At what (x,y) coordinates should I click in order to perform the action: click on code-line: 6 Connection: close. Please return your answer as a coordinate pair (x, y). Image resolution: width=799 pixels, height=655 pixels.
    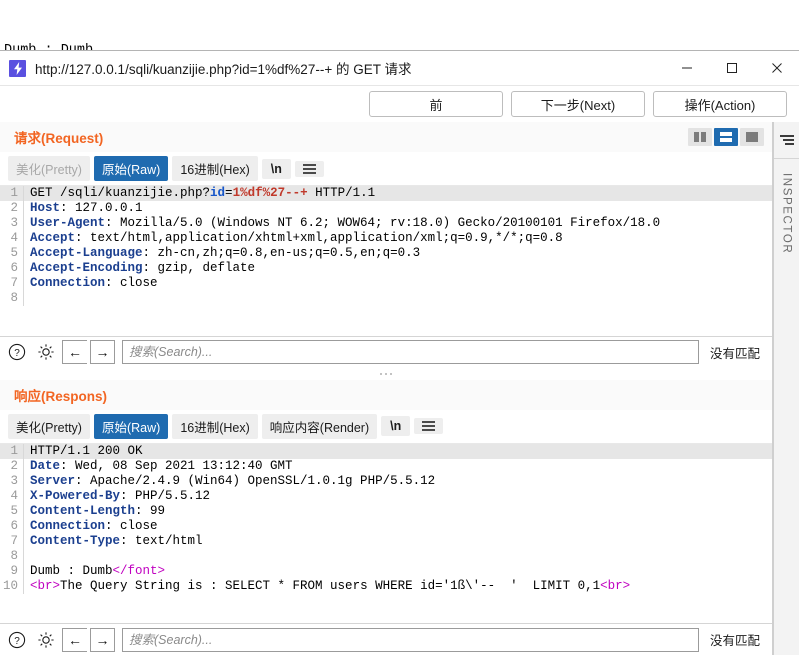
    Looking at the image, I should click on (386, 526).